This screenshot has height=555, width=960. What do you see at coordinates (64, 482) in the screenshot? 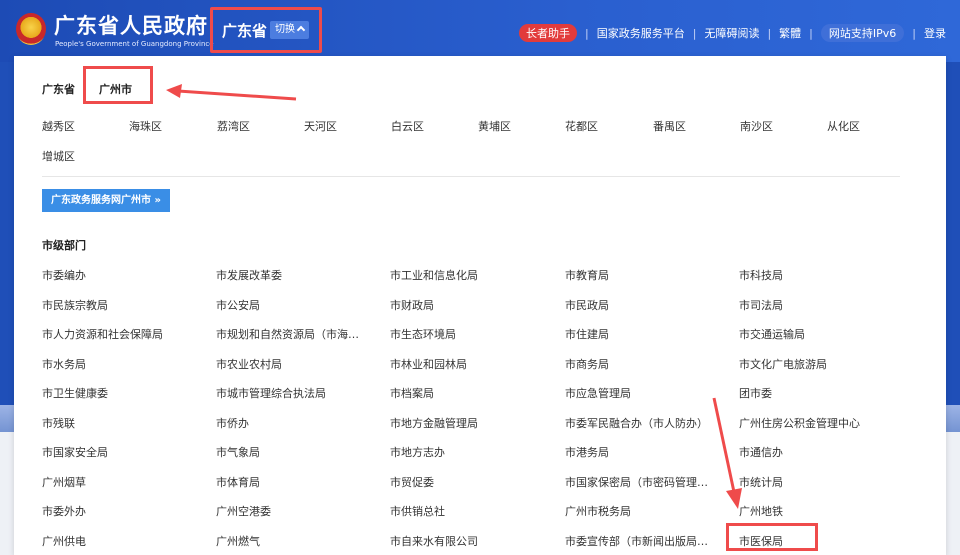
I see `department-link: 广州烟草` at bounding box center [64, 482].